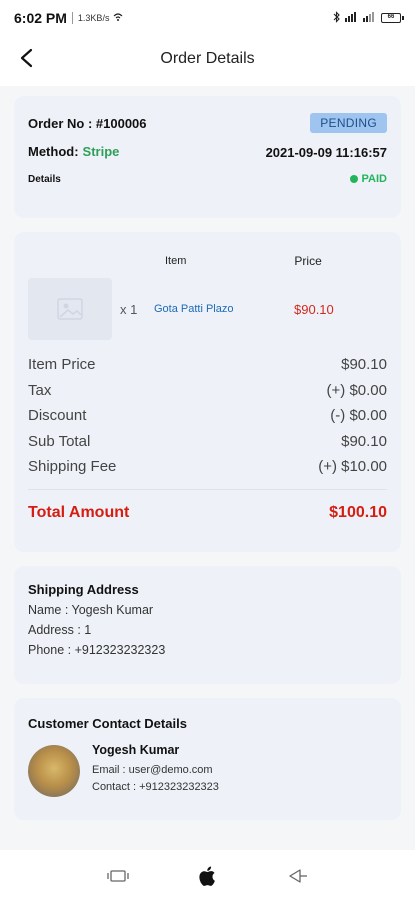 The height and width of the screenshot is (900, 415). Describe the element at coordinates (207, 489) in the screenshot. I see `divider` at that location.